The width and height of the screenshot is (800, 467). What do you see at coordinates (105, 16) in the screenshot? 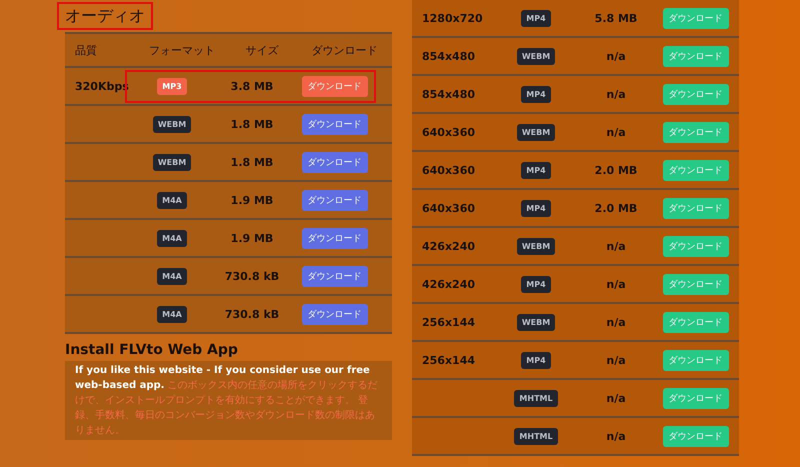
I see `section-title: オーディオ` at bounding box center [105, 16].